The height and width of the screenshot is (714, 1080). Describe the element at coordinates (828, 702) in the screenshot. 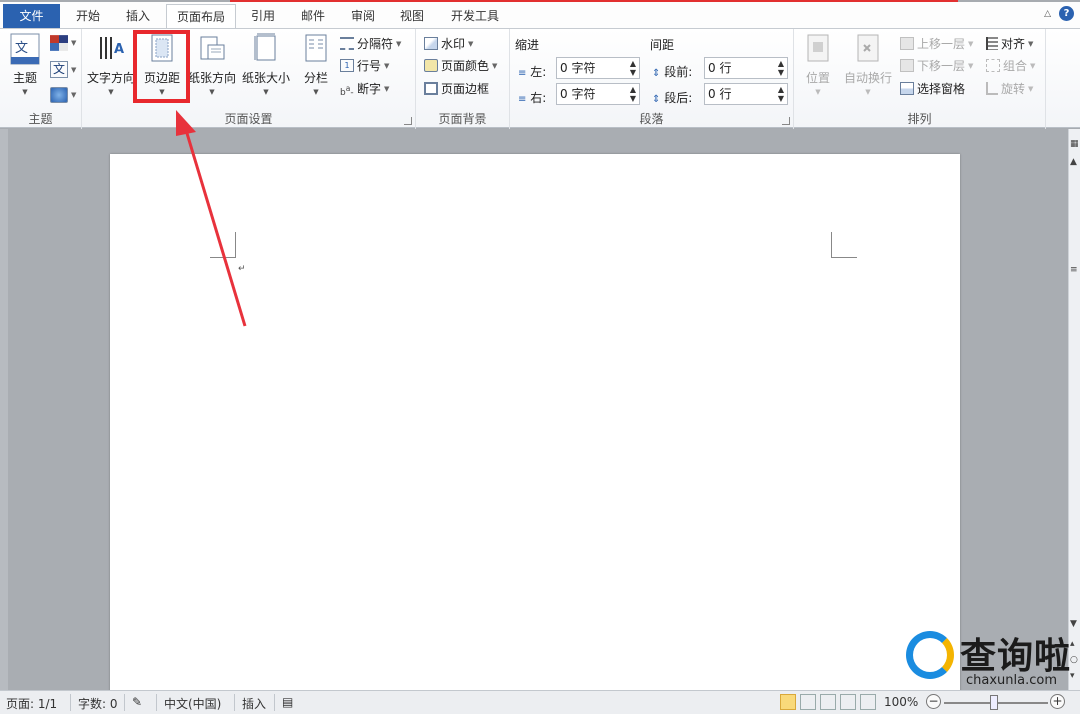

I see `web-layout-view-icon` at that location.